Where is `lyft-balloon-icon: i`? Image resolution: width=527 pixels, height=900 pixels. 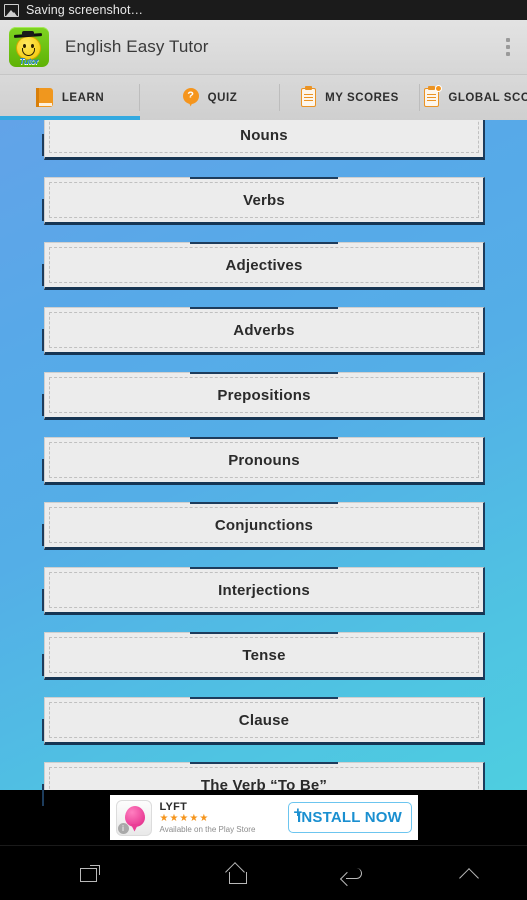
lyft-balloon-icon: i is located at coordinates (133, 817).